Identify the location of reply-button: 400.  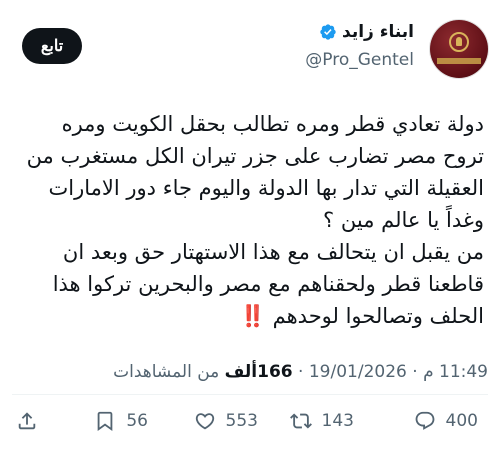
(446, 421).